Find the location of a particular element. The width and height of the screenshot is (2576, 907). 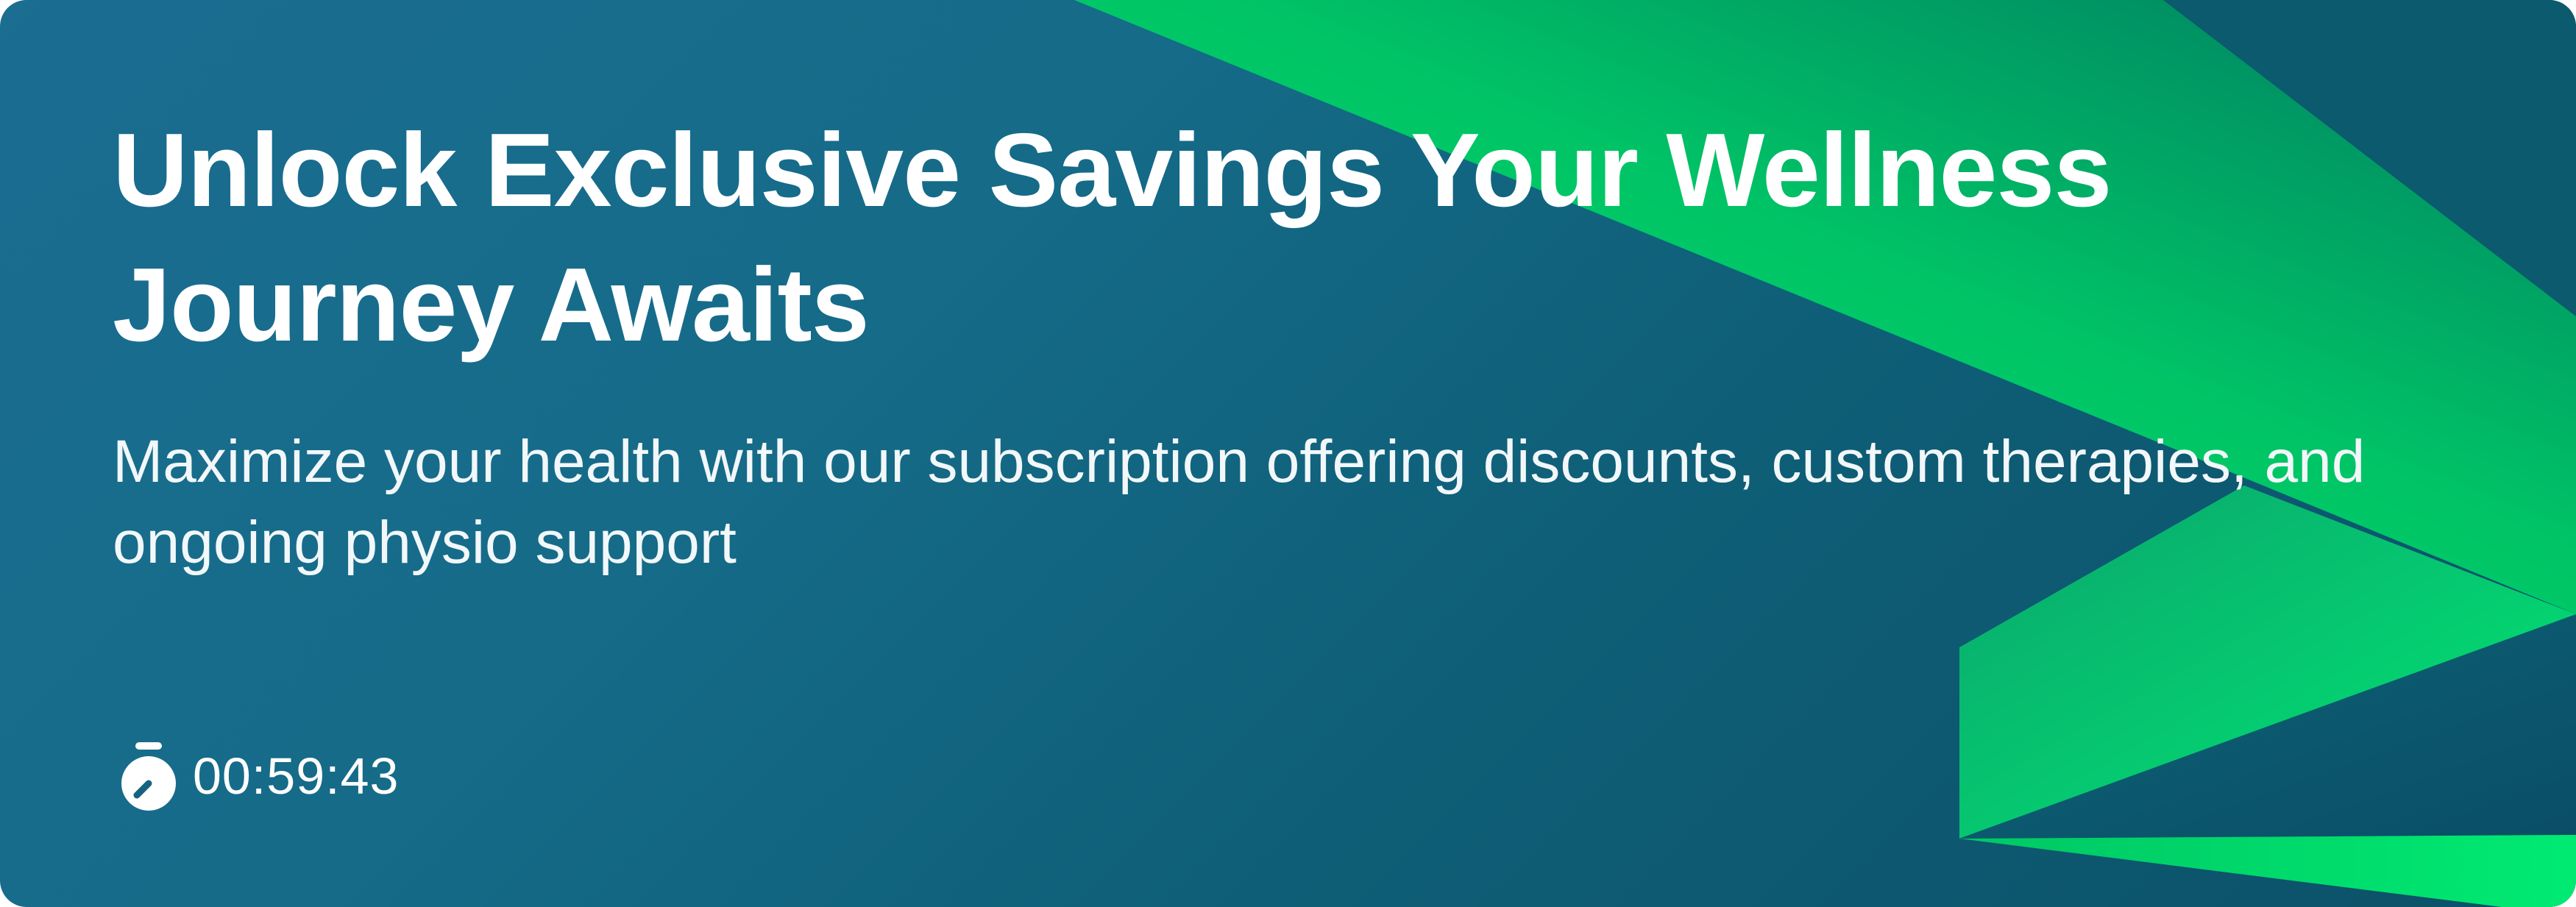

countdown-timer: 00:59:43 is located at coordinates (258, 776).